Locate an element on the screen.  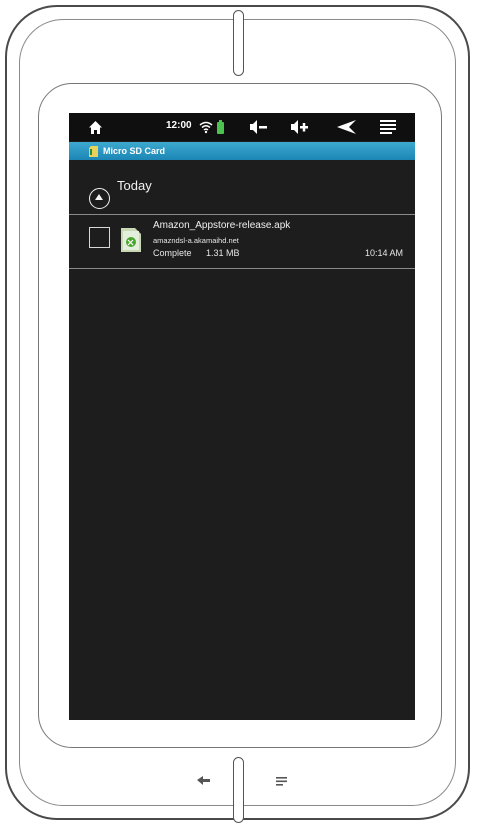
menu-icon is located at coordinates (388, 127).